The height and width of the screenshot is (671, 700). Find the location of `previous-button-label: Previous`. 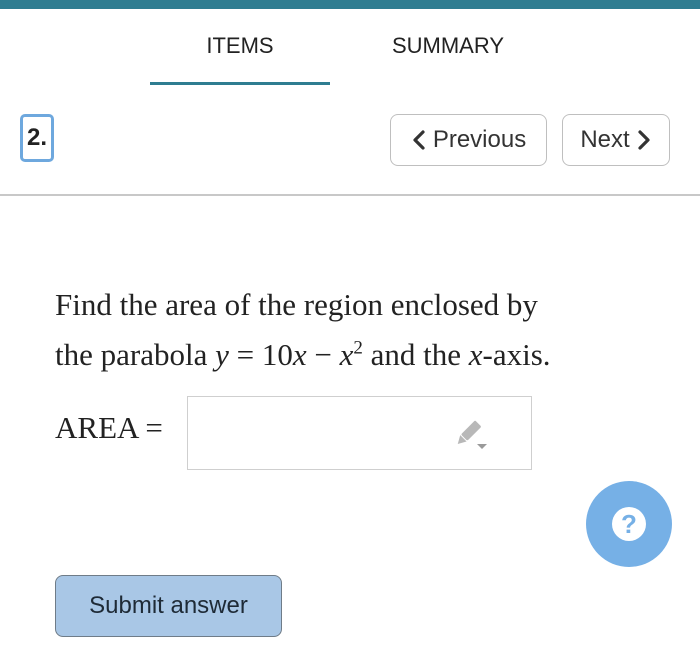

previous-button-label: Previous is located at coordinates (479, 139).